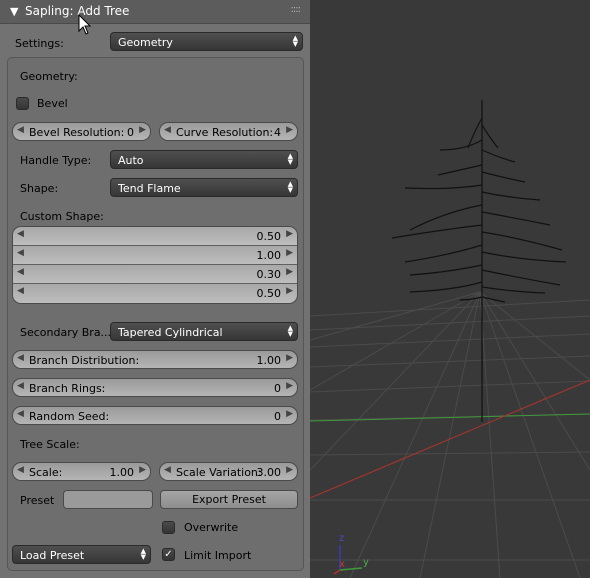 The width and height of the screenshot is (590, 578). I want to click on load-preset-label: Load Preset, so click(52, 555).